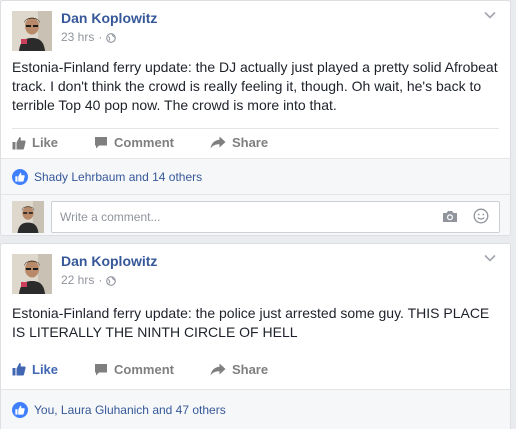  I want to click on post-meta: 22 hrs ·, so click(89, 280).